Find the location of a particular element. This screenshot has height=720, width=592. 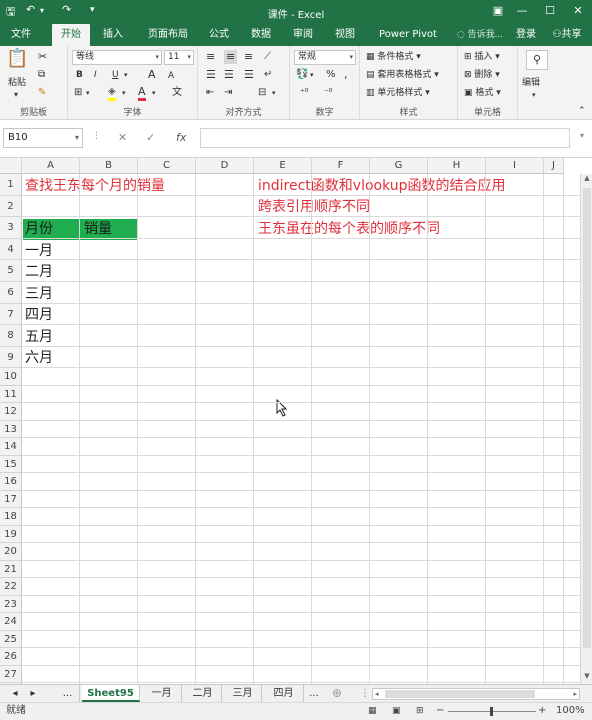

row-header-8: 8 is located at coordinates (11, 336).